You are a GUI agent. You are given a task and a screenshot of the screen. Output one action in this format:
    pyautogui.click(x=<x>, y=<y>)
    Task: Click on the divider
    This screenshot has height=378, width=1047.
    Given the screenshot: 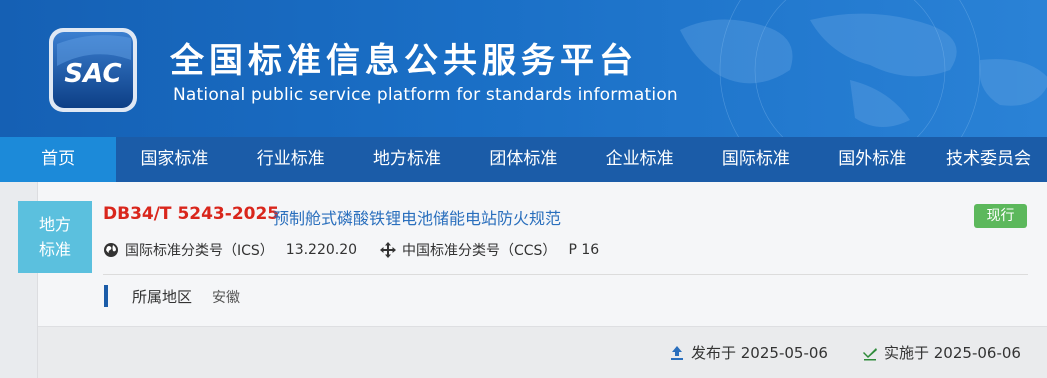 What is the action you would take?
    pyautogui.click(x=565, y=274)
    